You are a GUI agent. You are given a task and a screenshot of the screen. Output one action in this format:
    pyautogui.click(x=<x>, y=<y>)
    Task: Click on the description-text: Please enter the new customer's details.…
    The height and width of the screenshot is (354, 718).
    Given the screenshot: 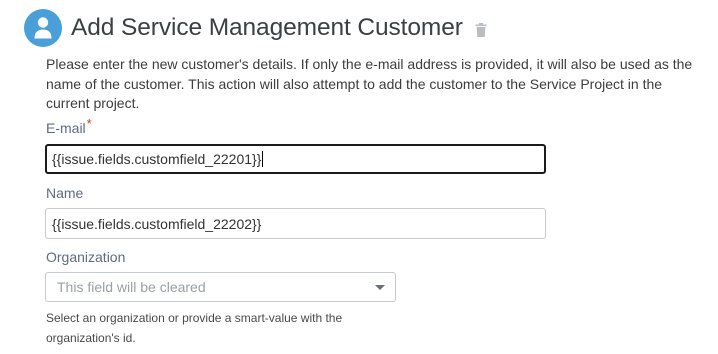 What is the action you would take?
    pyautogui.click(x=369, y=83)
    